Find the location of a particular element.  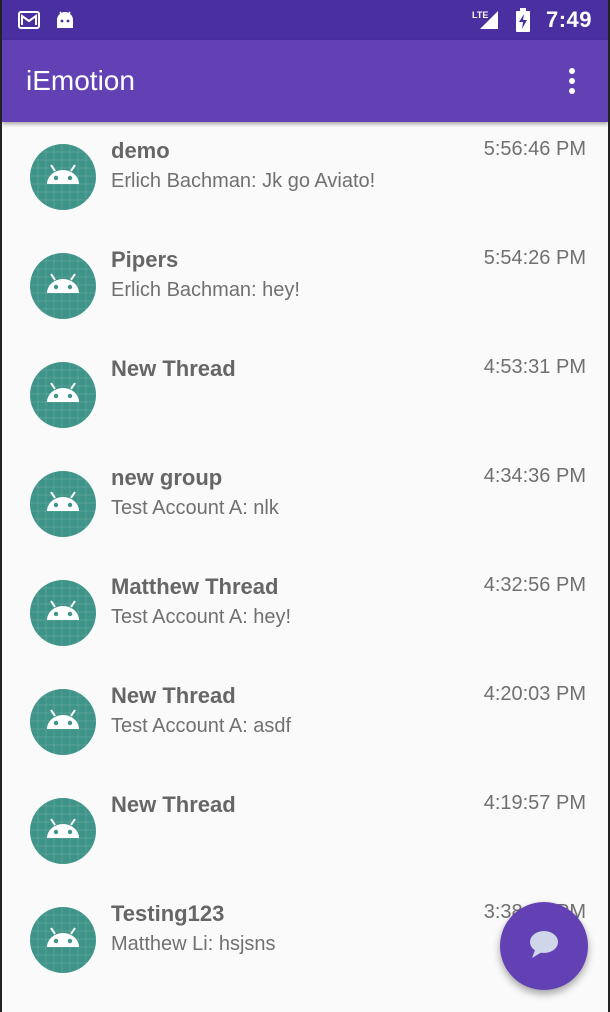

thread-name: Testing123 is located at coordinates (168, 913).